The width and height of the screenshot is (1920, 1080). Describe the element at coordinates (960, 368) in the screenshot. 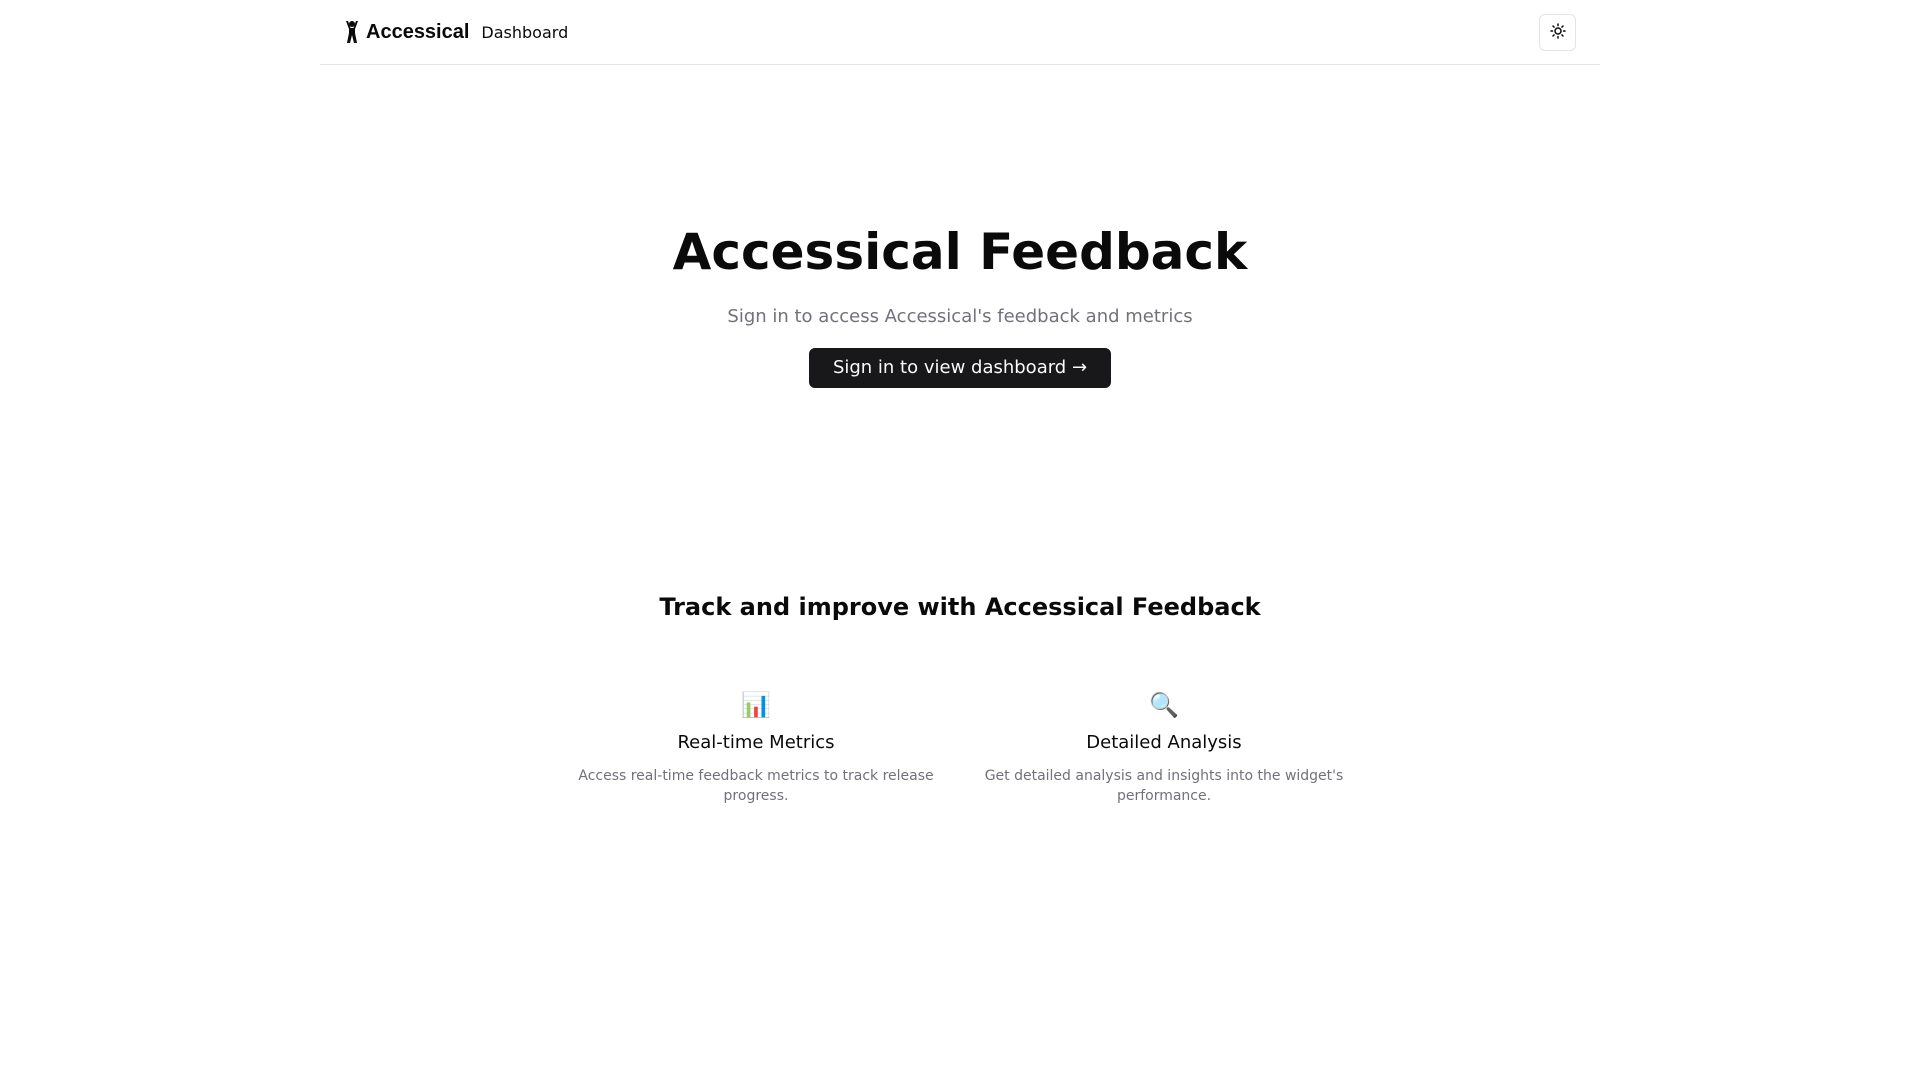

I see `sign-in-button: Sign in to view dashboard →` at that location.